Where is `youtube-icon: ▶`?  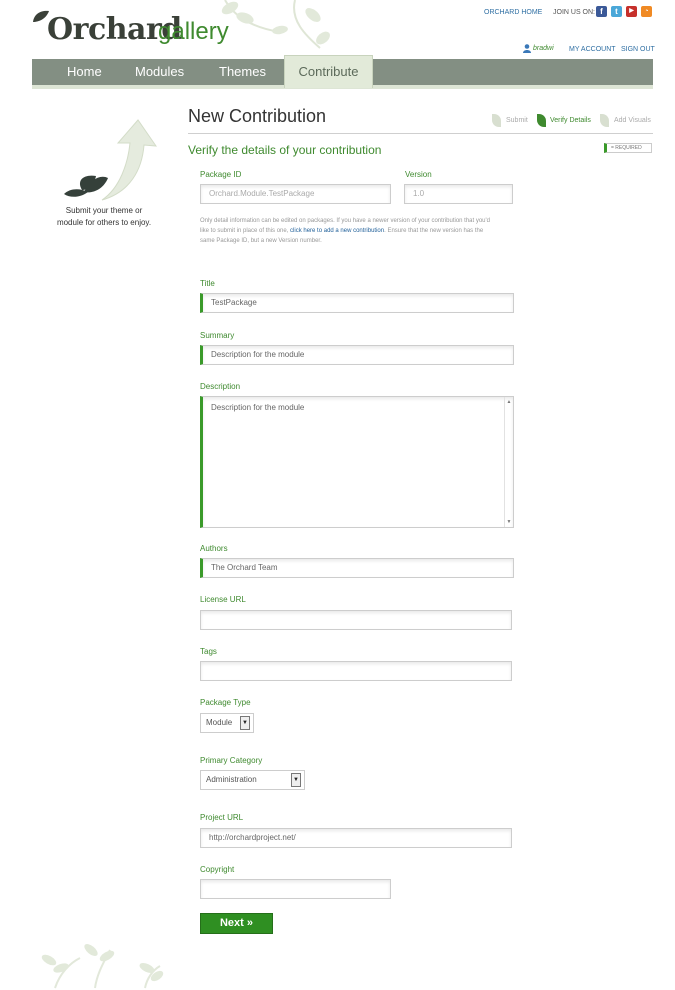
youtube-icon: ▶ is located at coordinates (631, 11).